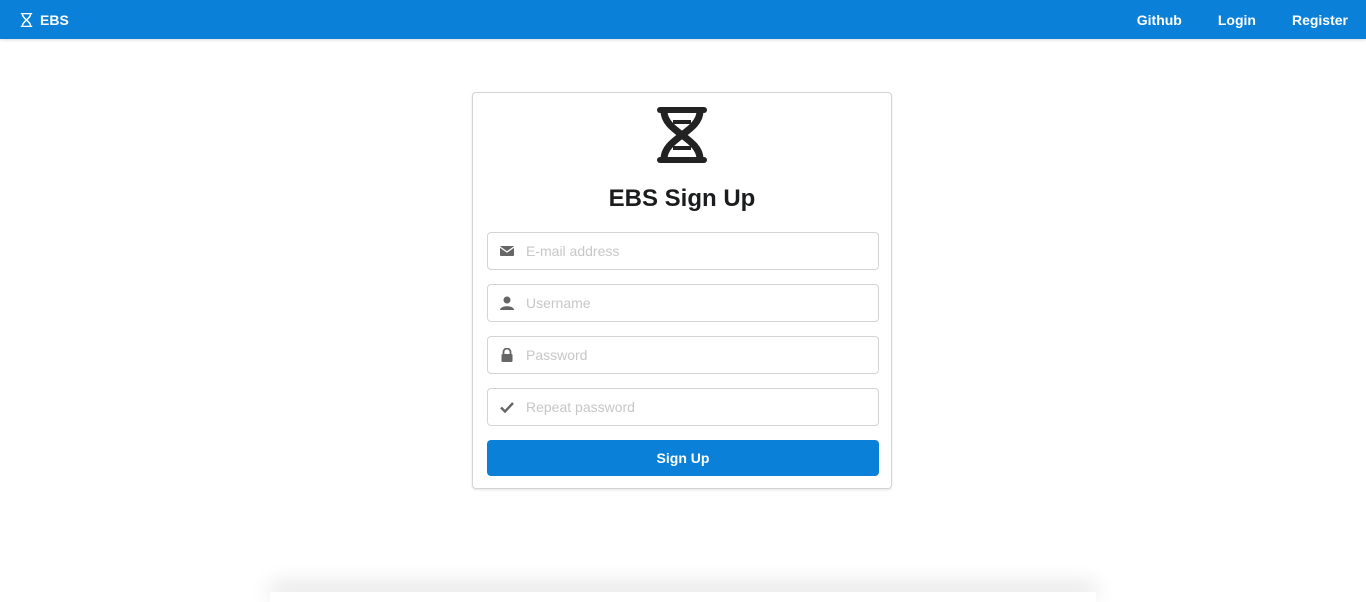 The height and width of the screenshot is (602, 1366). Describe the element at coordinates (696, 303) in the screenshot. I see `username-input` at that location.